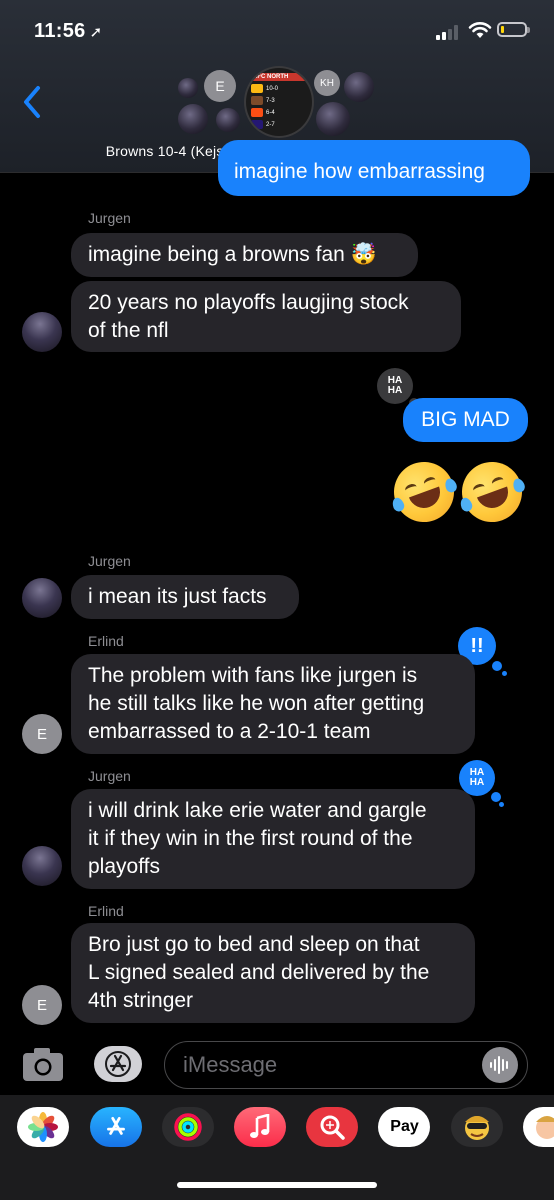  I want to click on outgoing-message-partial: imagine how embarrassing, so click(374, 168).